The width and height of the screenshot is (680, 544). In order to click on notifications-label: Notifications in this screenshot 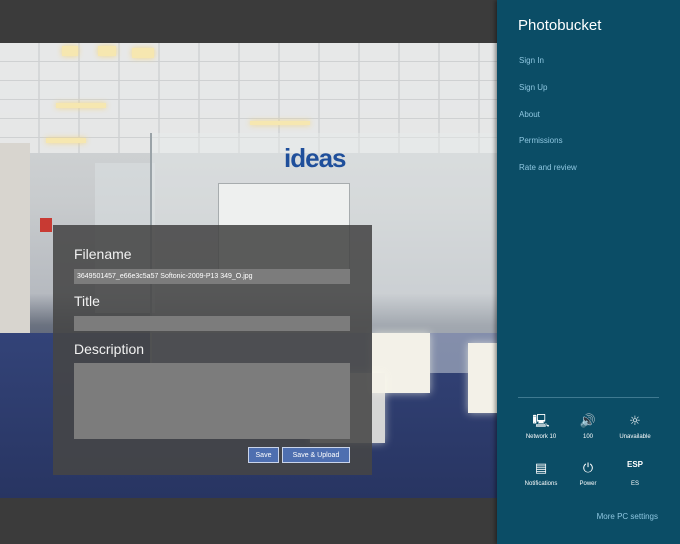, I will do `click(541, 484)`.